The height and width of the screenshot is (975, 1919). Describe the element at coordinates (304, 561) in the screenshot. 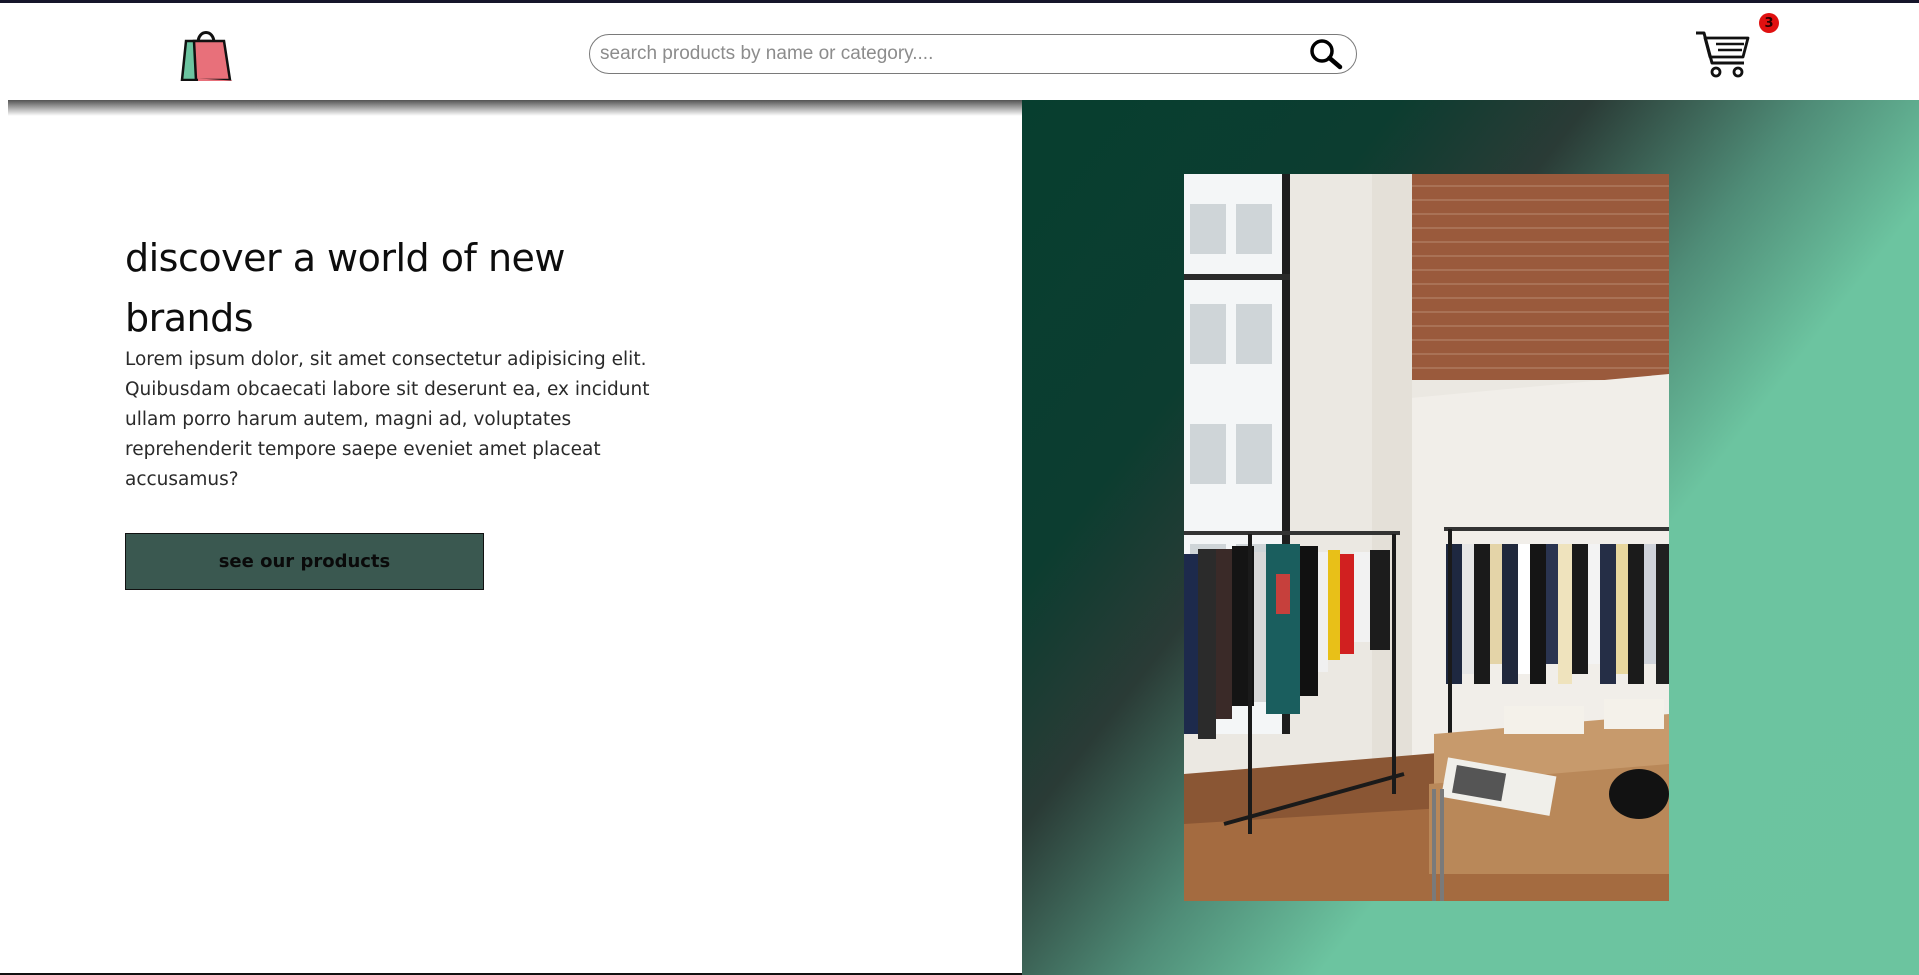

I see `see-products-button: see our products` at that location.